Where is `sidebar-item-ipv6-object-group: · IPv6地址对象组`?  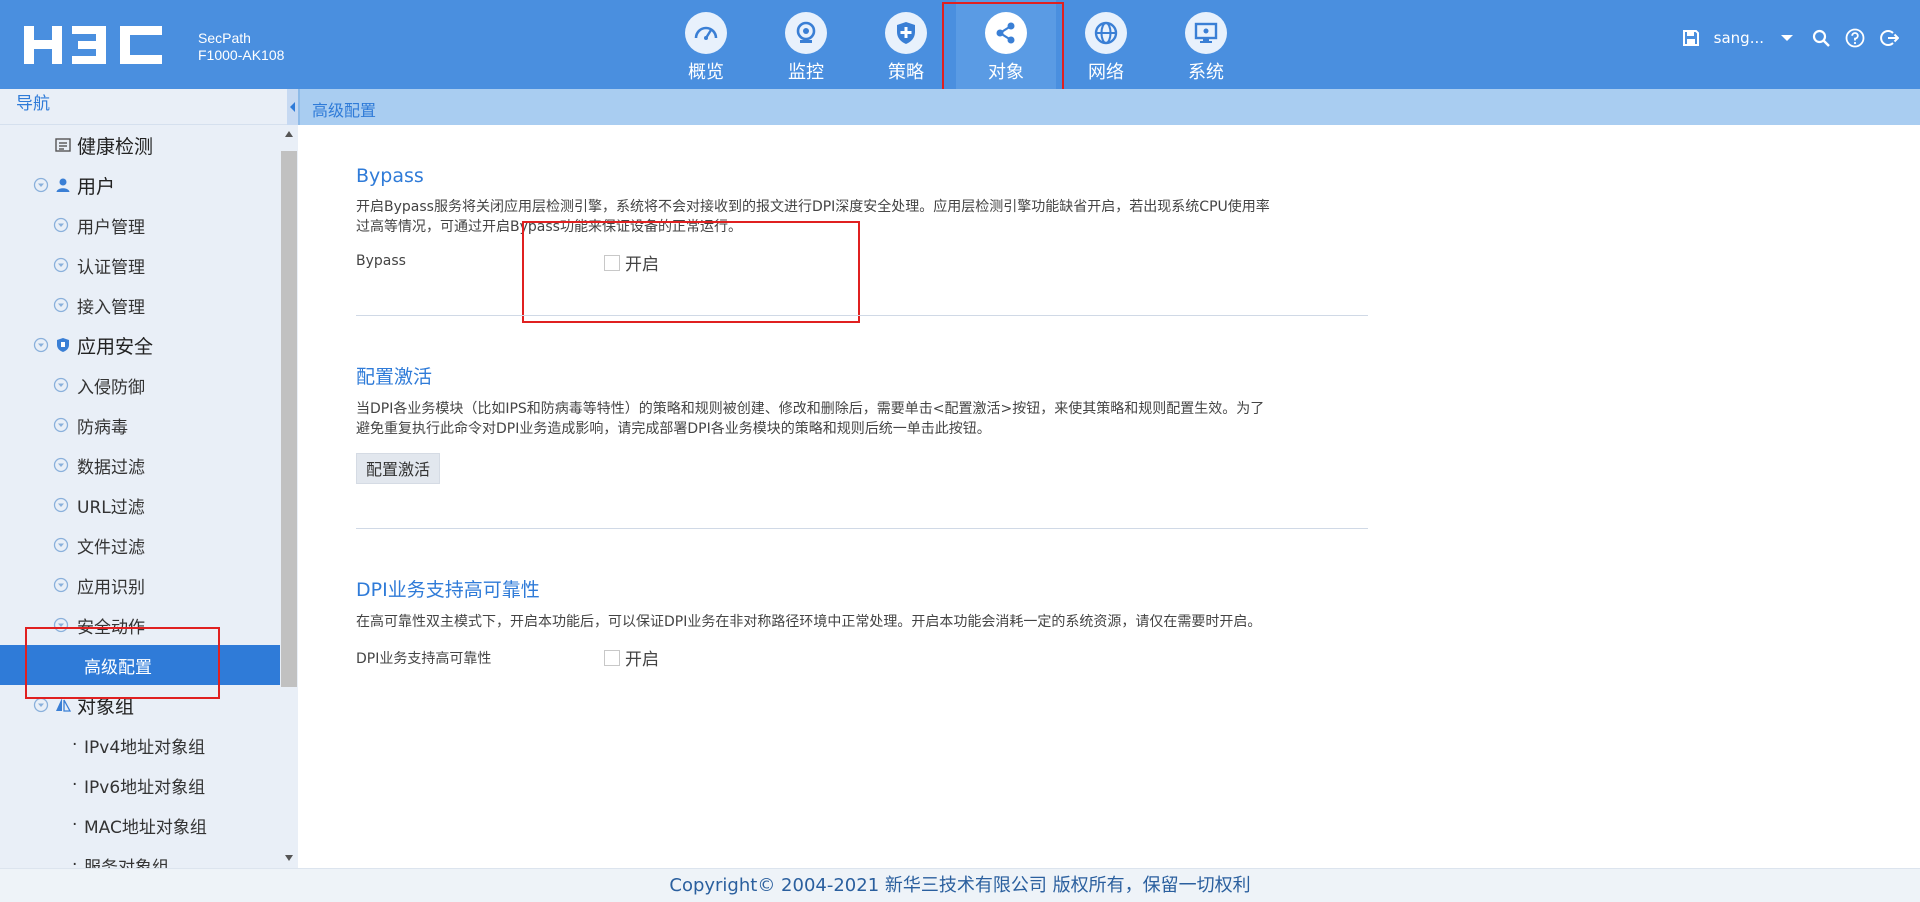 sidebar-item-ipv6-object-group: · IPv6地址对象组 is located at coordinates (140, 785).